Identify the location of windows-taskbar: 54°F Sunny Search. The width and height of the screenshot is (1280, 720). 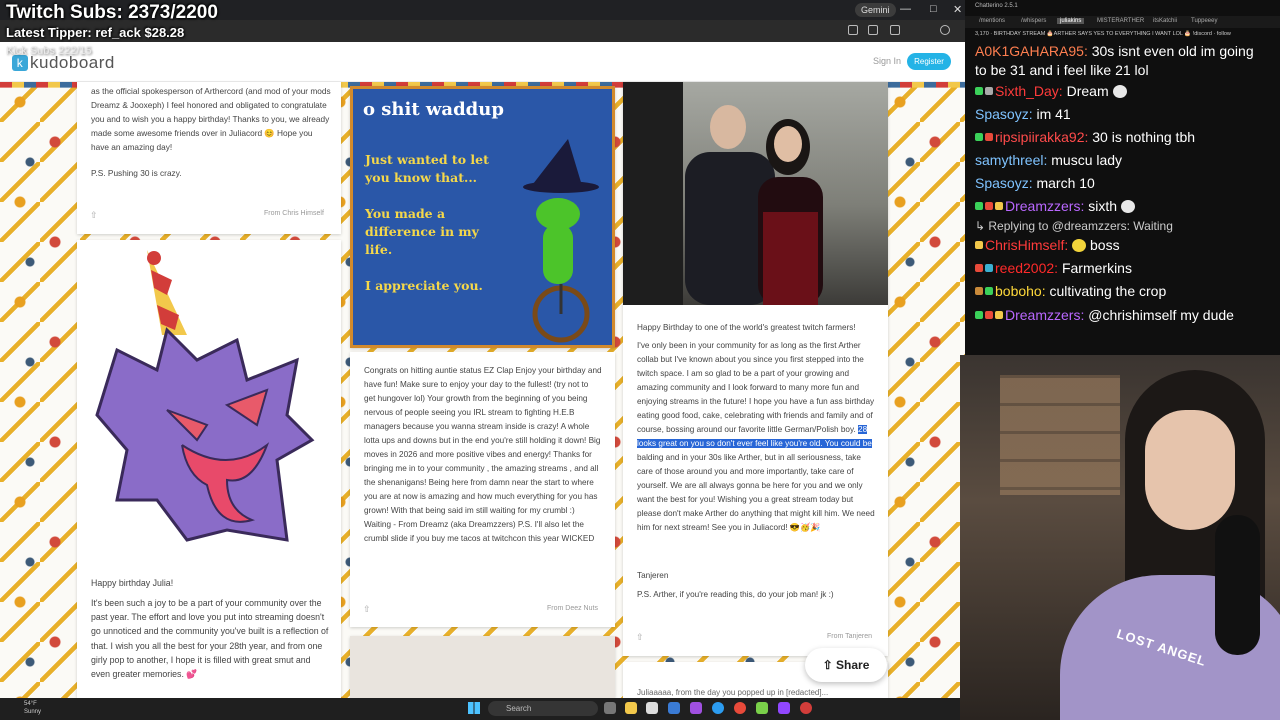
(482, 709).